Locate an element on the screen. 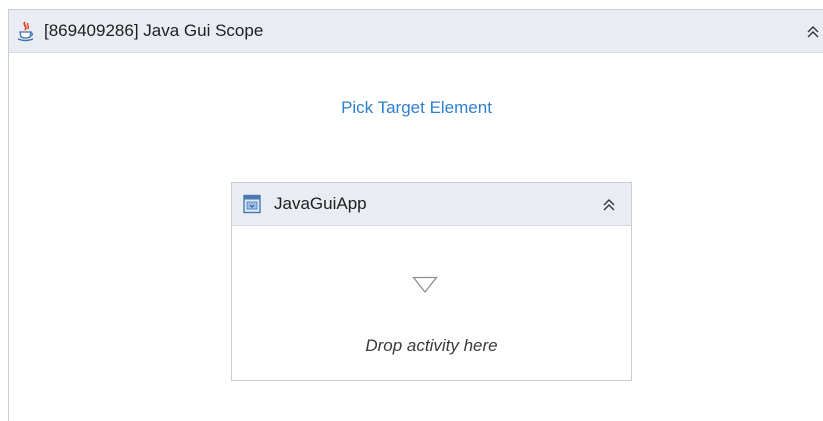 This screenshot has width=823, height=421. java-gui-app-header: JavaGuiApp is located at coordinates (431, 204).